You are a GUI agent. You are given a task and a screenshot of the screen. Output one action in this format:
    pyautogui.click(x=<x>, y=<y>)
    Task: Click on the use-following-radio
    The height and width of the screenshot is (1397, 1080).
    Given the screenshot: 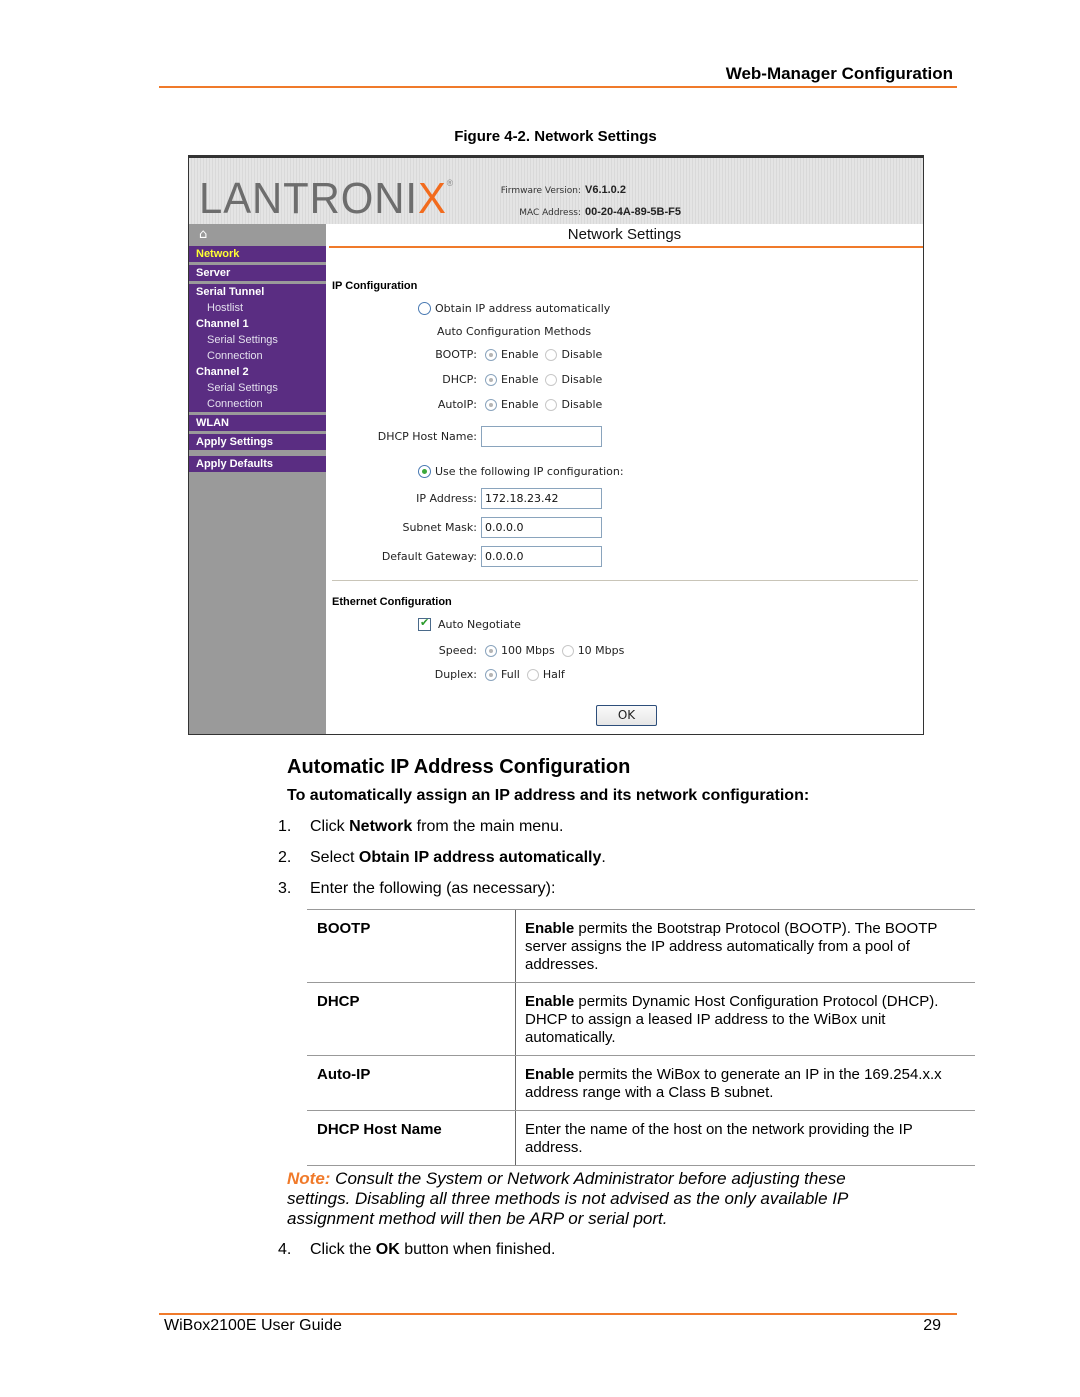 What is the action you would take?
    pyautogui.click(x=424, y=471)
    